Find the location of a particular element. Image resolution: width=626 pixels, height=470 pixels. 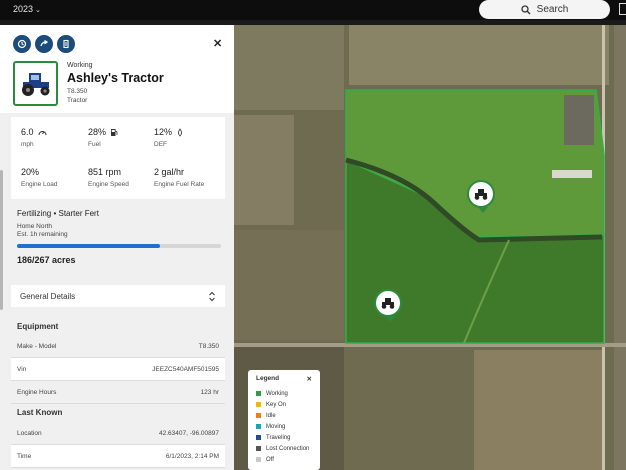

route-button is located at coordinates (66, 44).